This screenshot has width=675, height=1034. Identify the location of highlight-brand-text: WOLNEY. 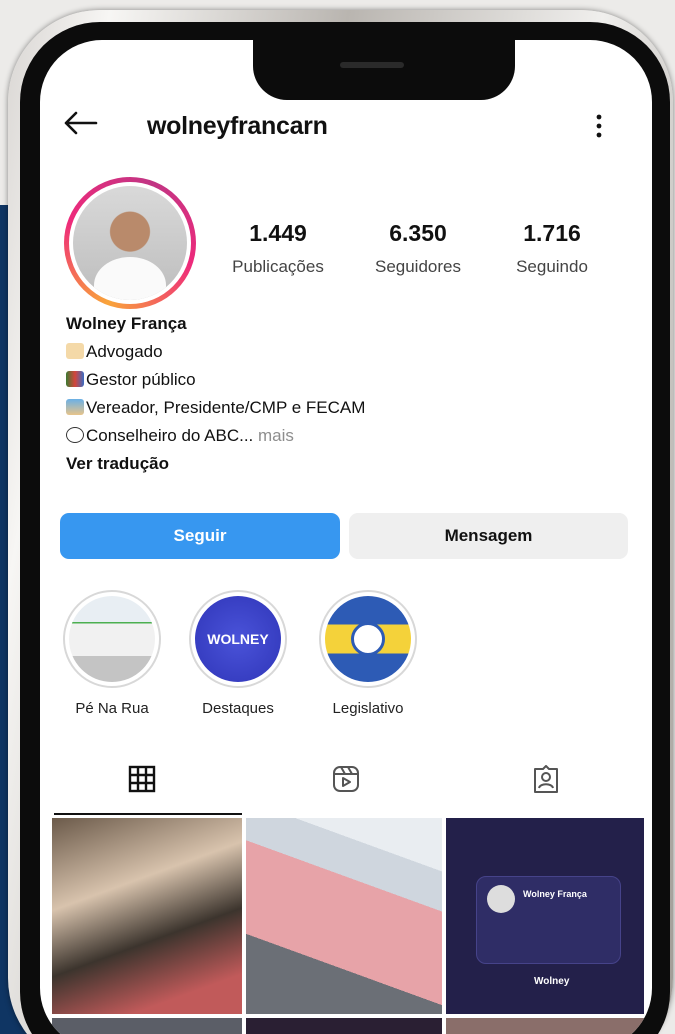
(238, 639).